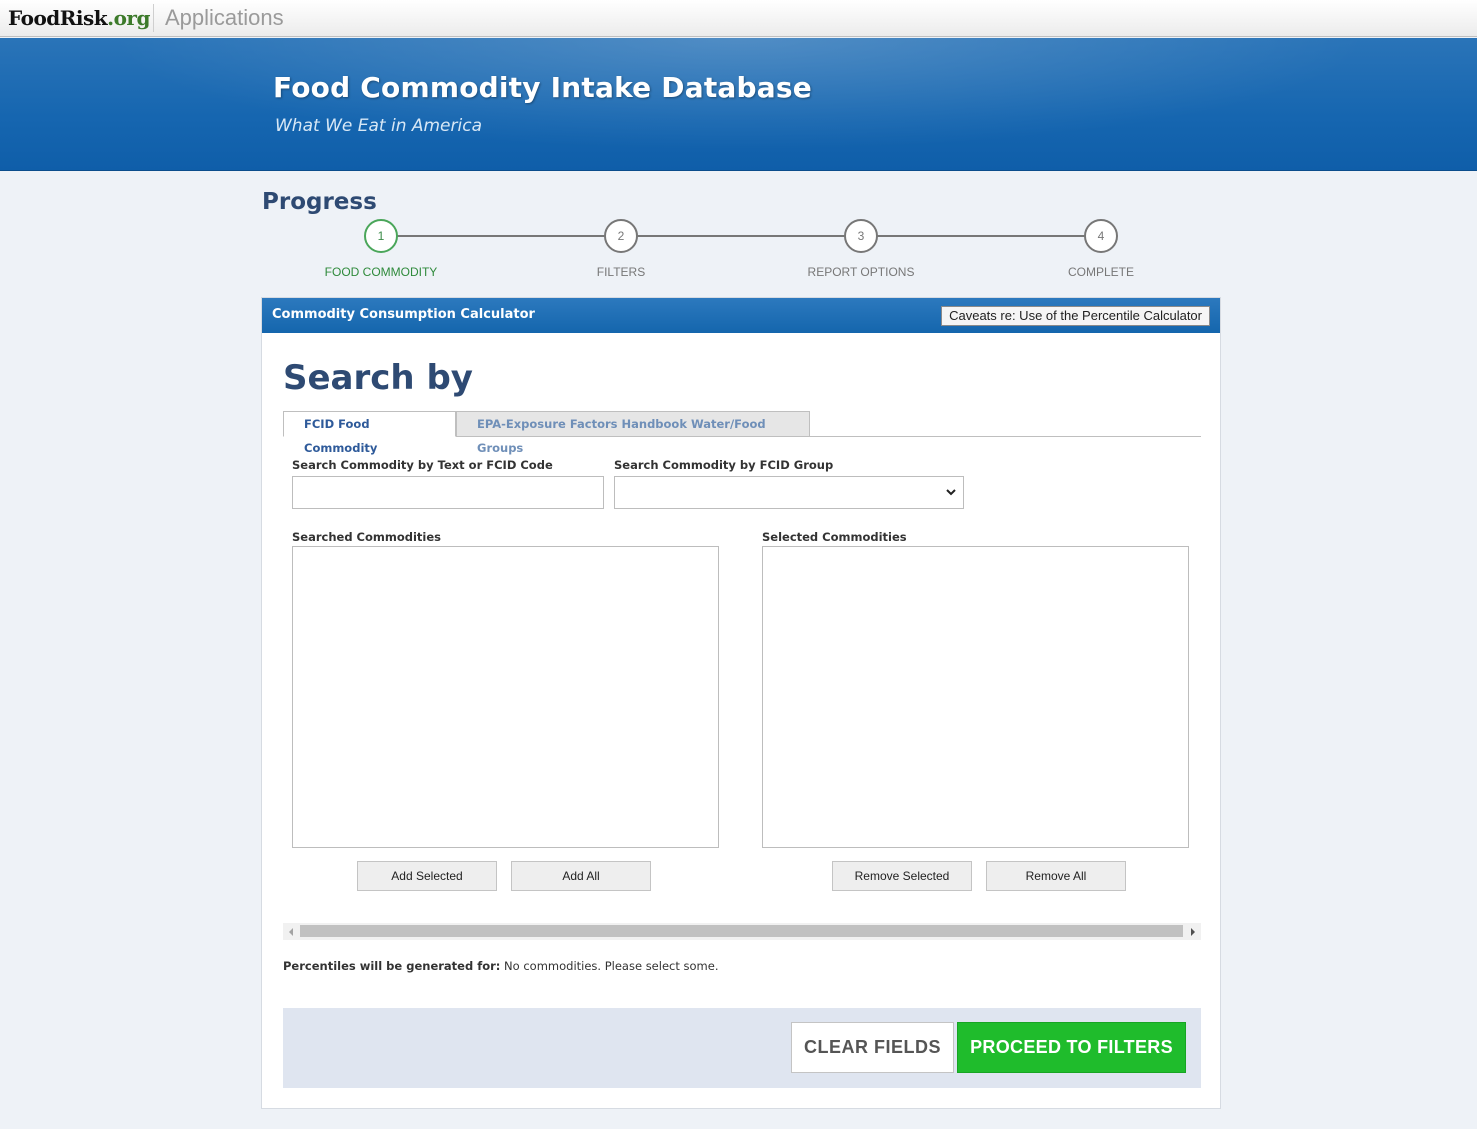 Image resolution: width=1477 pixels, height=1129 pixels. What do you see at coordinates (951, 492) in the screenshot?
I see `chevron-down-icon` at bounding box center [951, 492].